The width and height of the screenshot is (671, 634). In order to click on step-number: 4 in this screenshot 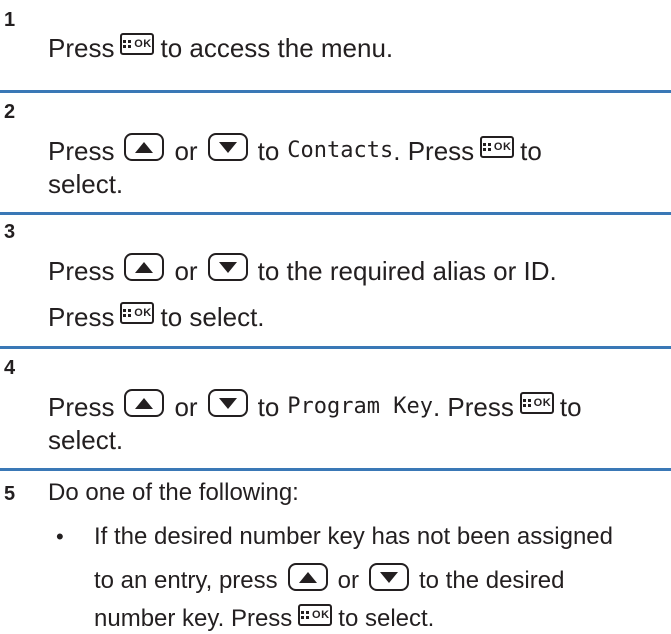, I will do `click(10, 368)`.